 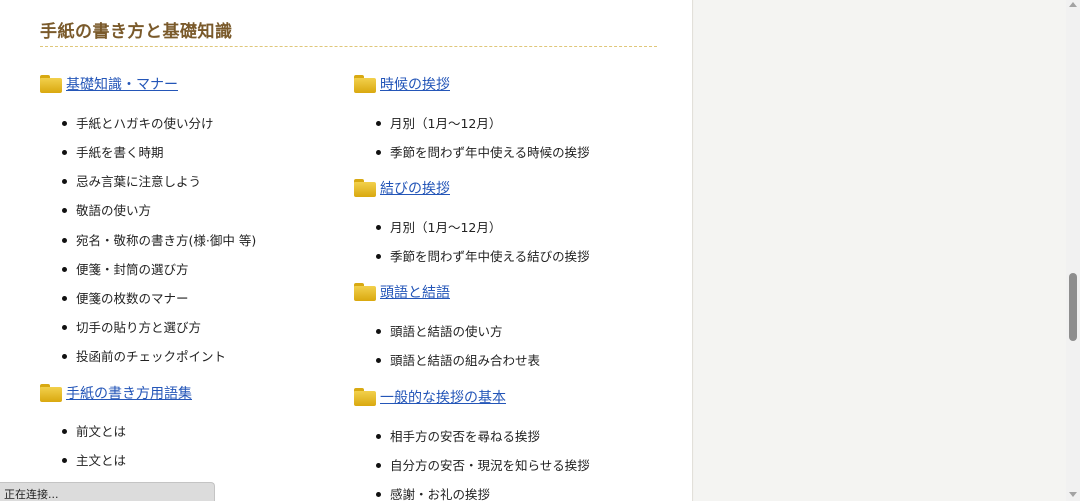 I want to click on scroll-down-arrow-icon, so click(x=1073, y=494).